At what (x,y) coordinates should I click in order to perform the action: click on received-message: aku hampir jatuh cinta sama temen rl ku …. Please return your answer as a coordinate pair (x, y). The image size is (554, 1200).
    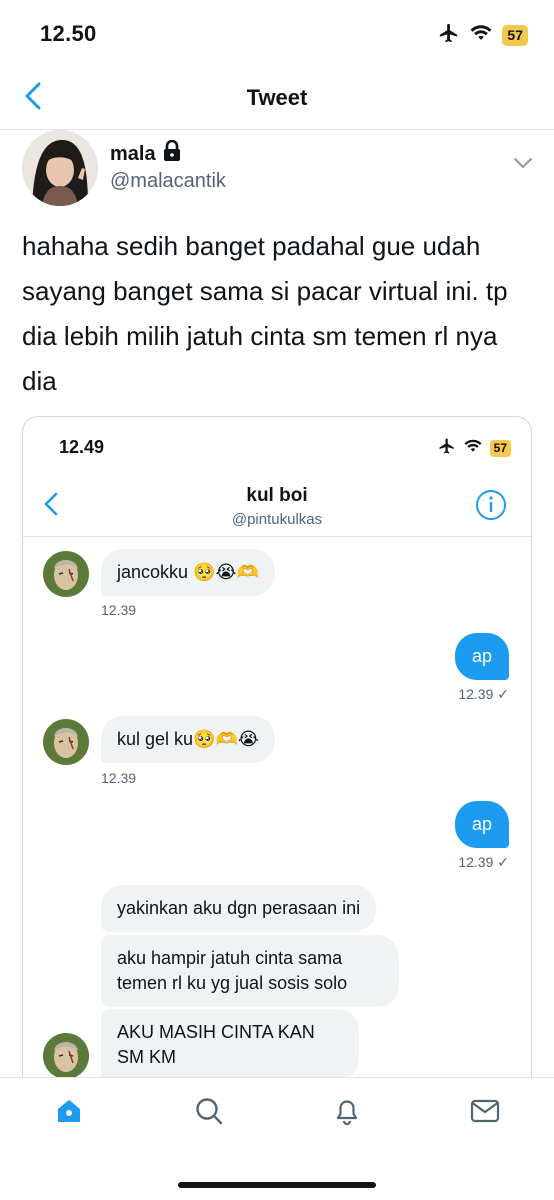
    Looking at the image, I should click on (250, 971).